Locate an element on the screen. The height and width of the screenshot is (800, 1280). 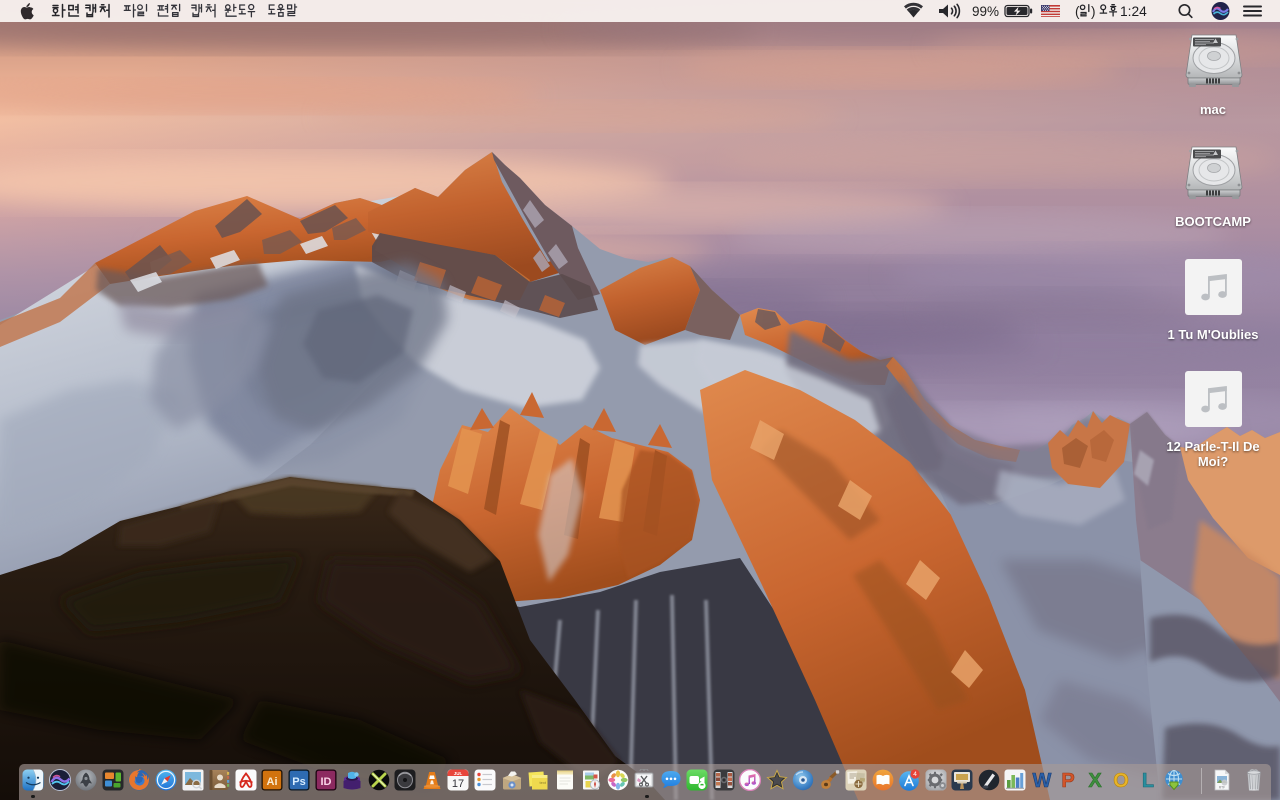
svg-text: Ps is located at coordinates (298, 782).